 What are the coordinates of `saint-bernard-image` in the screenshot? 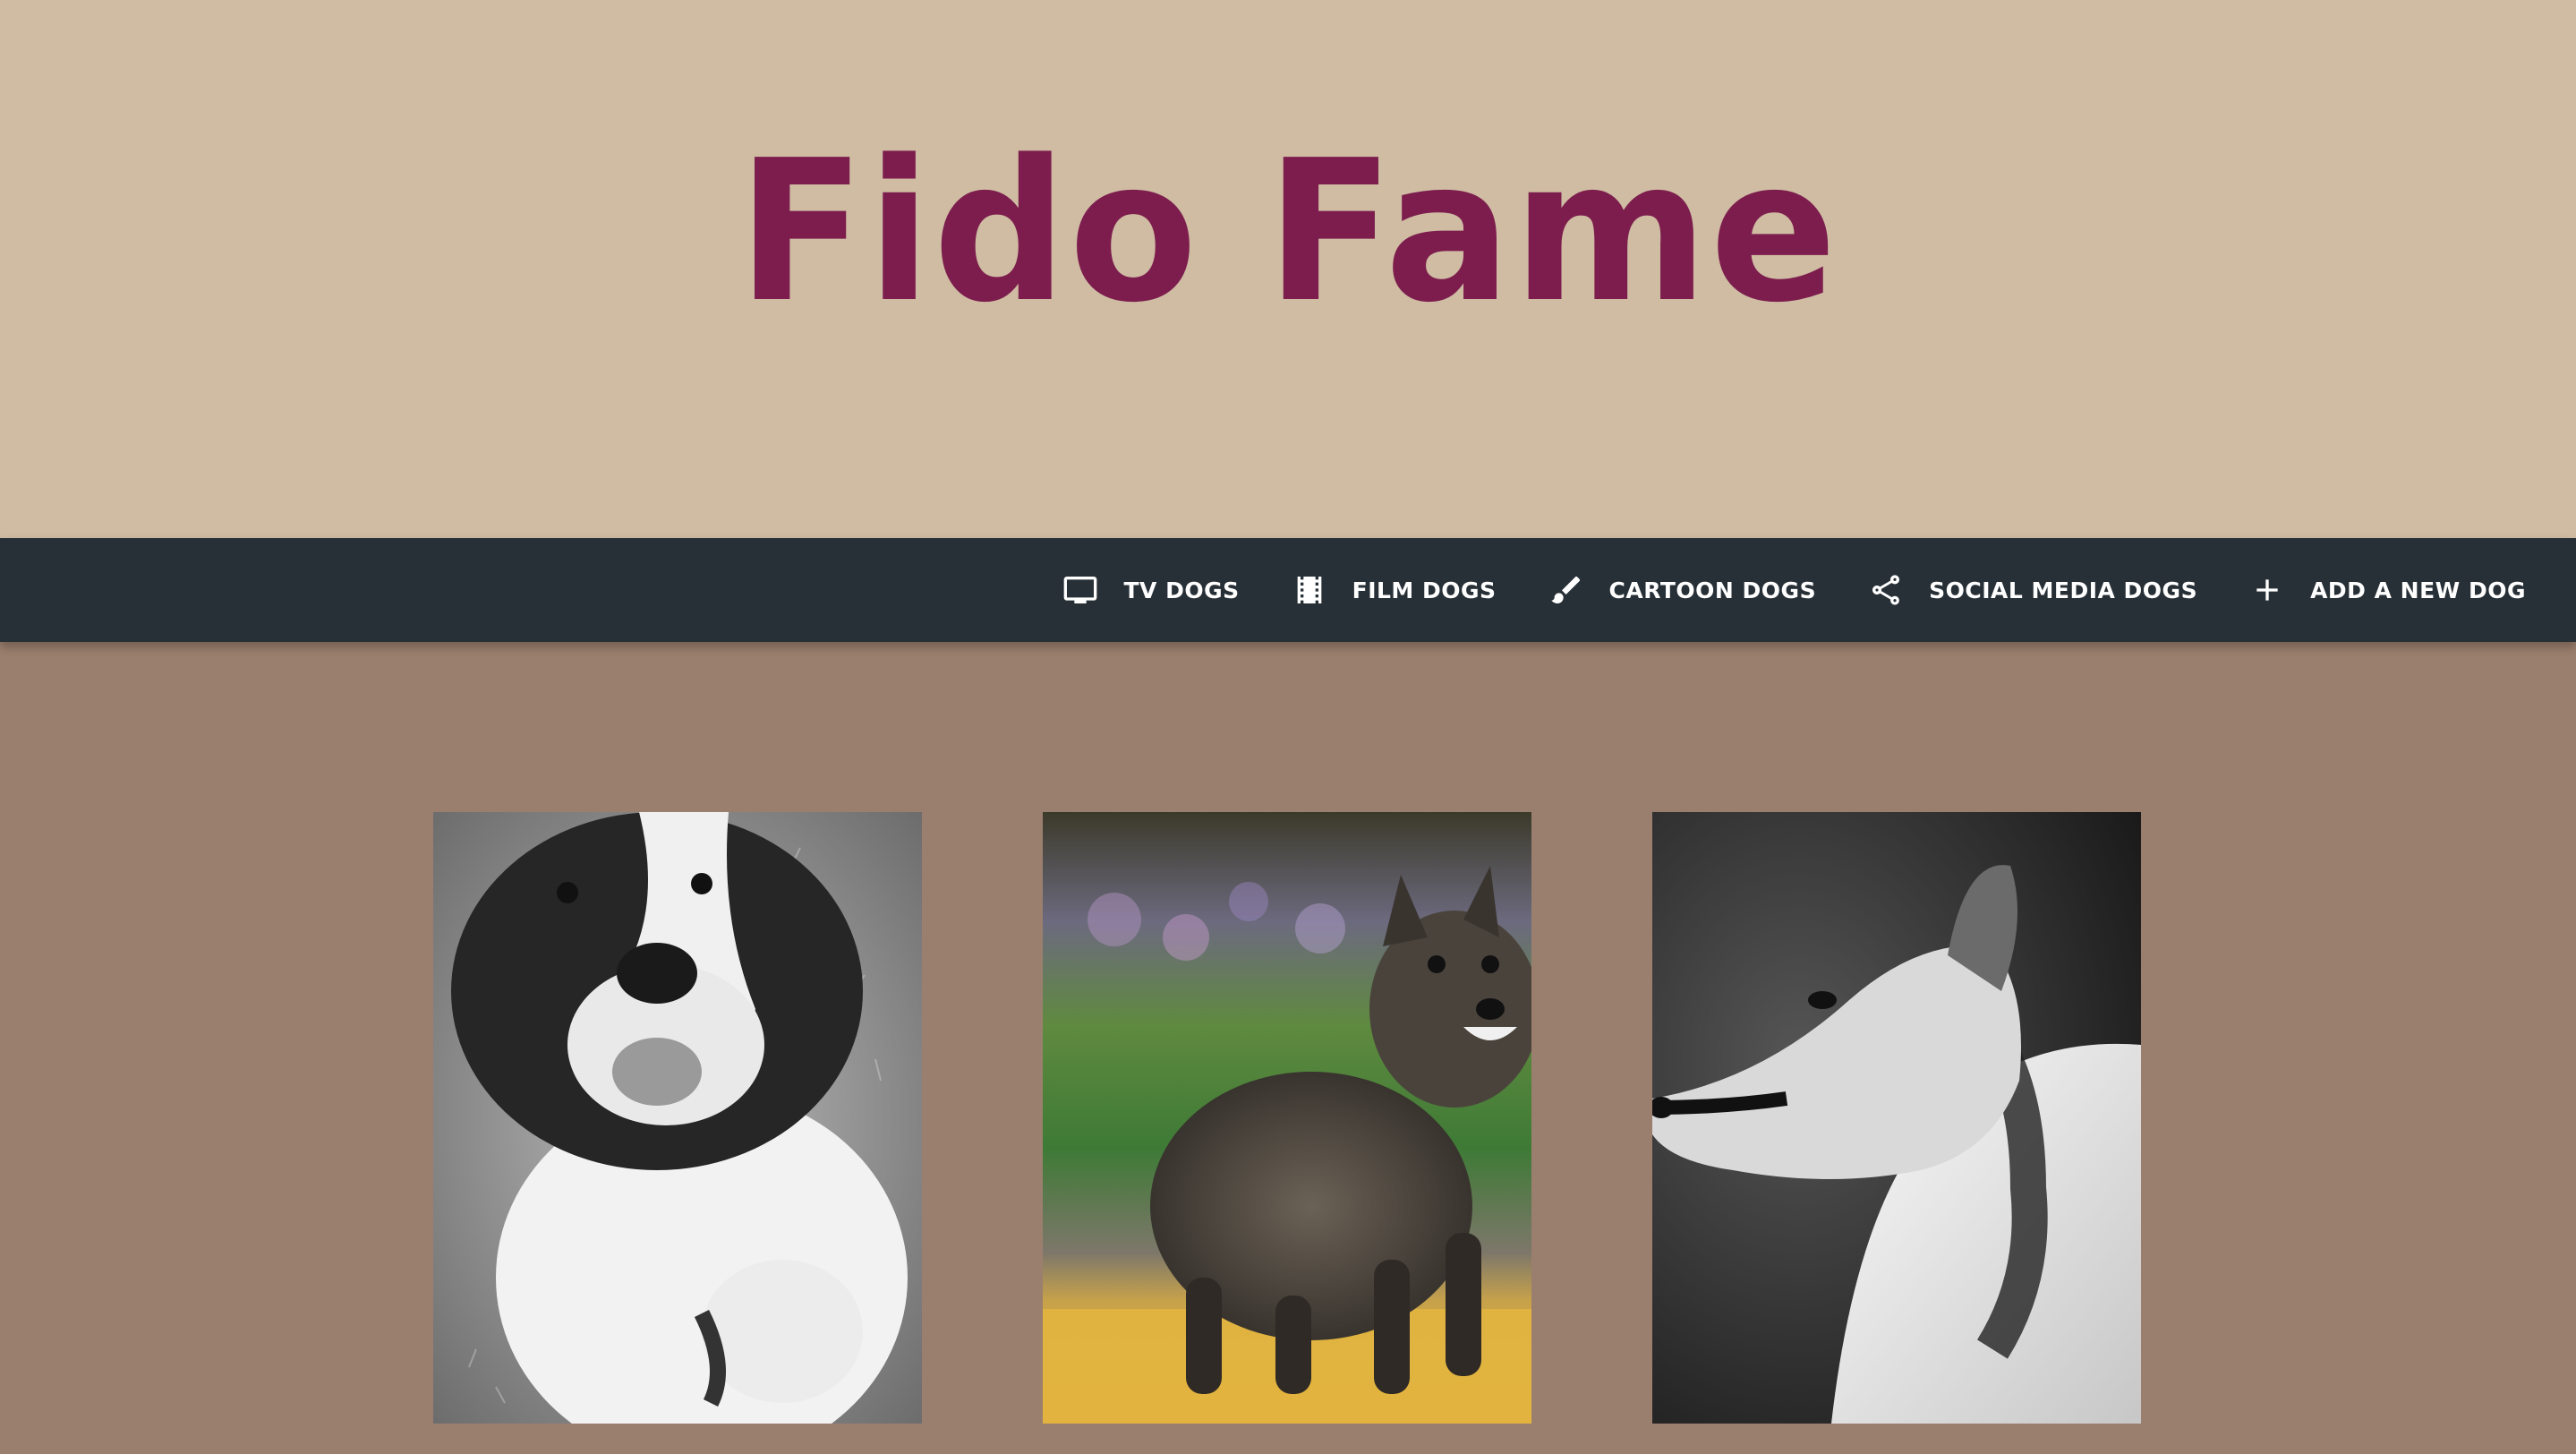 It's located at (677, 1118).